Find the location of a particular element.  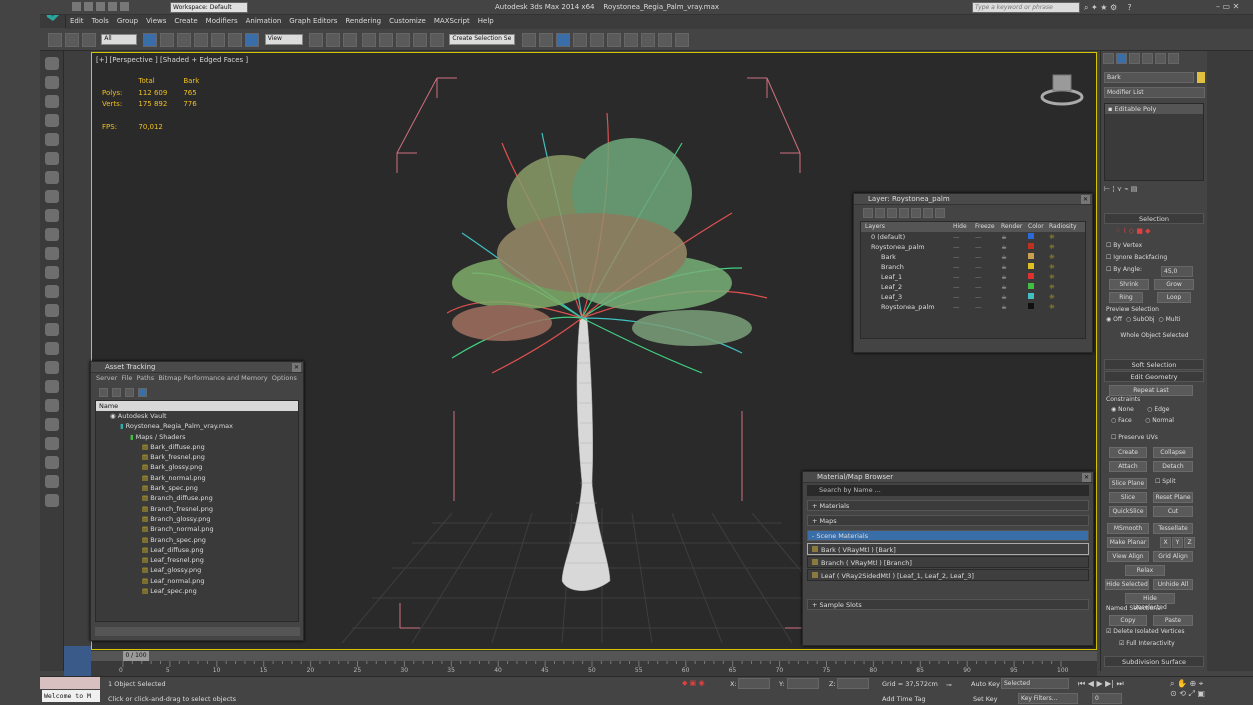

quickslice-button: QuickSlice is located at coordinates (1128, 511).